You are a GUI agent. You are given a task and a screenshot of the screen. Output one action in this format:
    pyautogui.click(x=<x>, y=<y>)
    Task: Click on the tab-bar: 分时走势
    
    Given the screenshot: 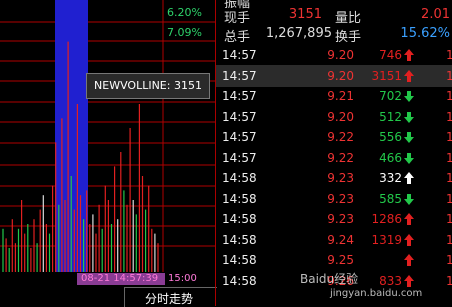 What is the action you would take?
    pyautogui.click(x=170, y=297)
    